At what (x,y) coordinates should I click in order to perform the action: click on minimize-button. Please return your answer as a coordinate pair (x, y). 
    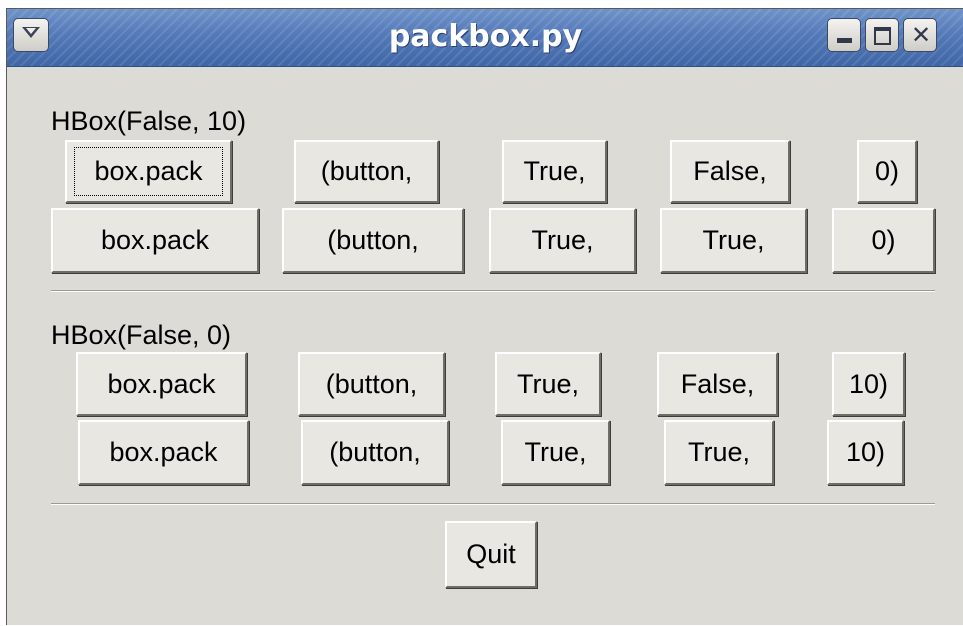
    Looking at the image, I should click on (844, 35).